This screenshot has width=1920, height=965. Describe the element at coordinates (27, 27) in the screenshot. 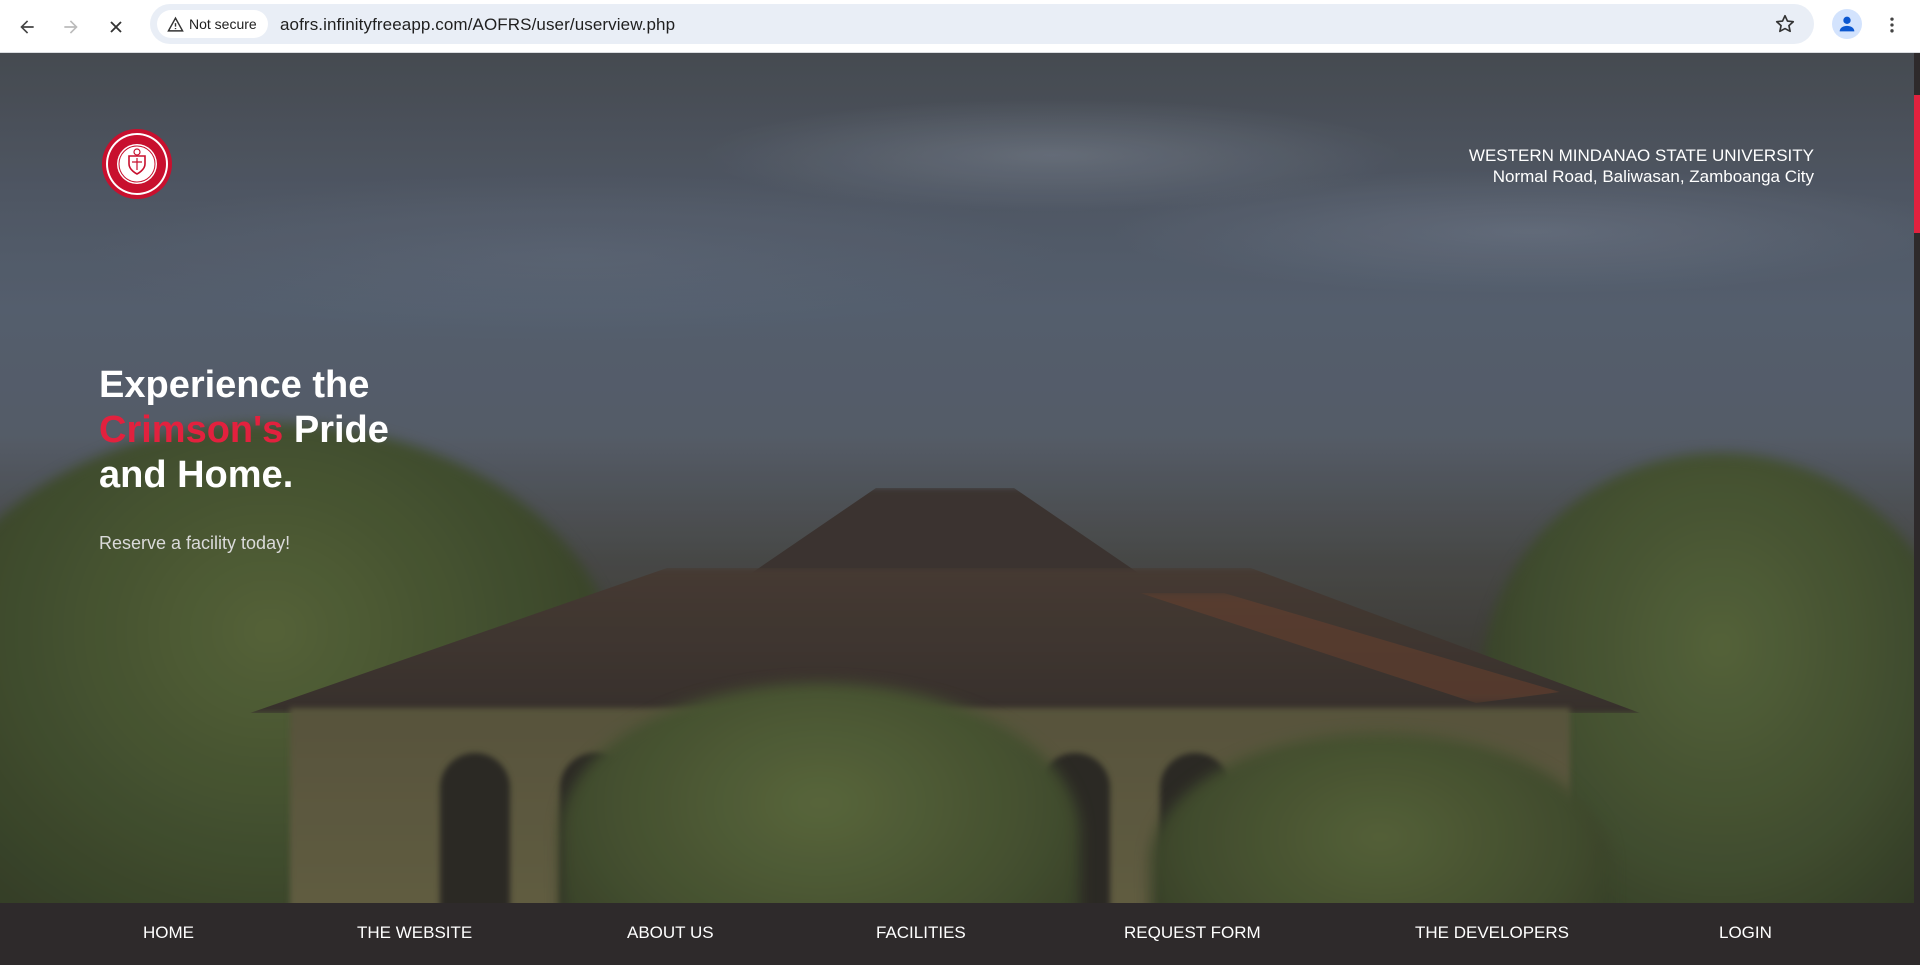

I see `back-arrow-icon` at that location.